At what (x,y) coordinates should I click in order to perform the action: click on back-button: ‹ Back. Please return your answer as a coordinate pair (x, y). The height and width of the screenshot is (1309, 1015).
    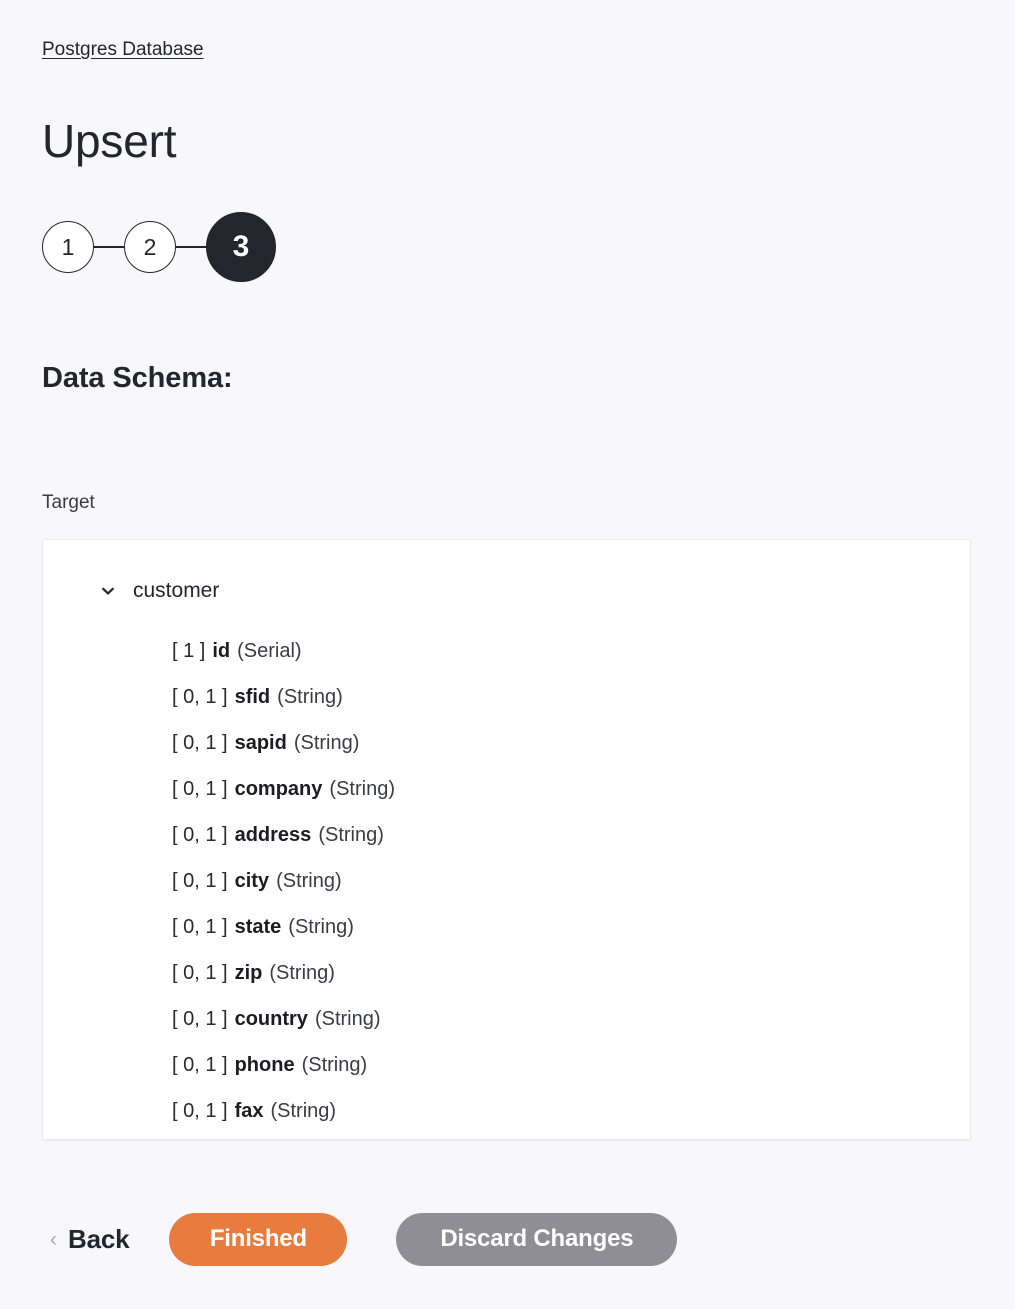
    Looking at the image, I should click on (90, 1239).